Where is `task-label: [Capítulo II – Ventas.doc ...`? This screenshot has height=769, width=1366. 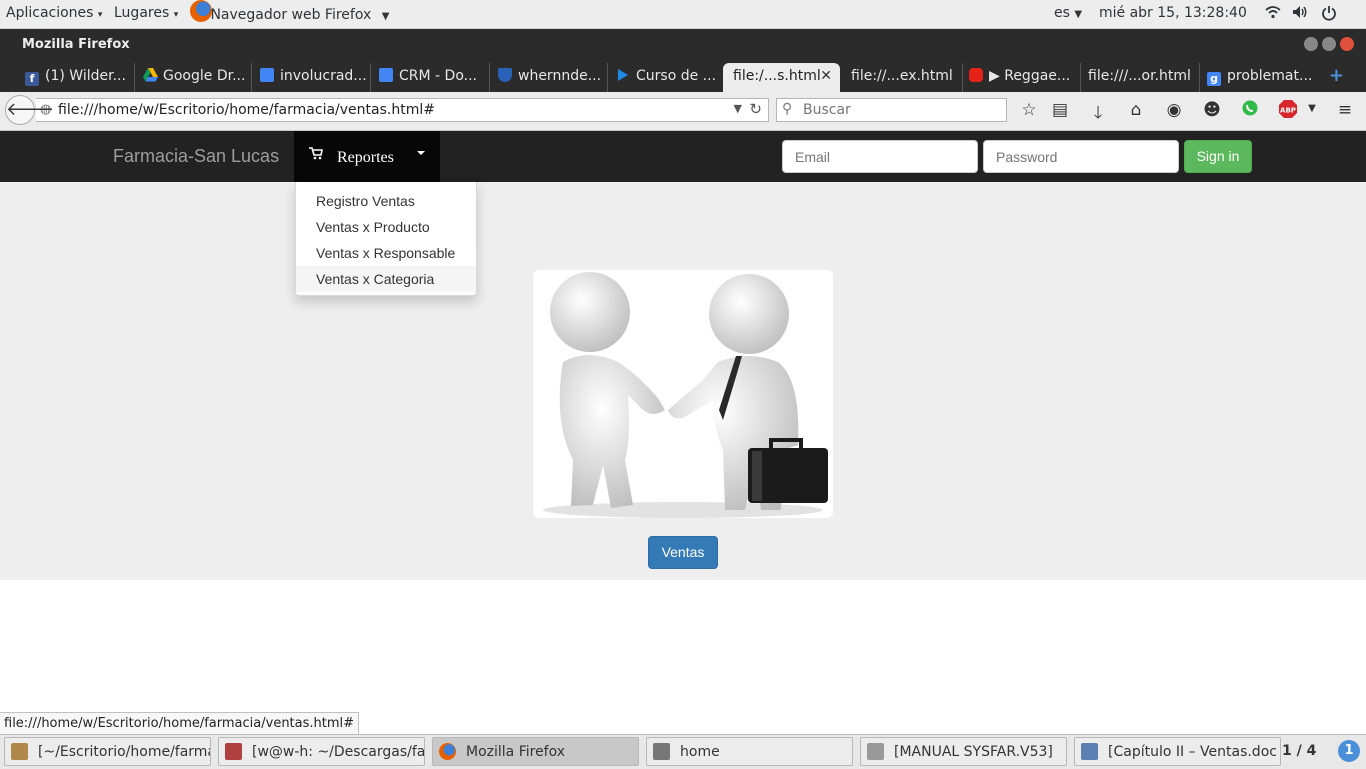
task-label: [Capítulo II – Ventas.doc ... is located at coordinates (1194, 752).